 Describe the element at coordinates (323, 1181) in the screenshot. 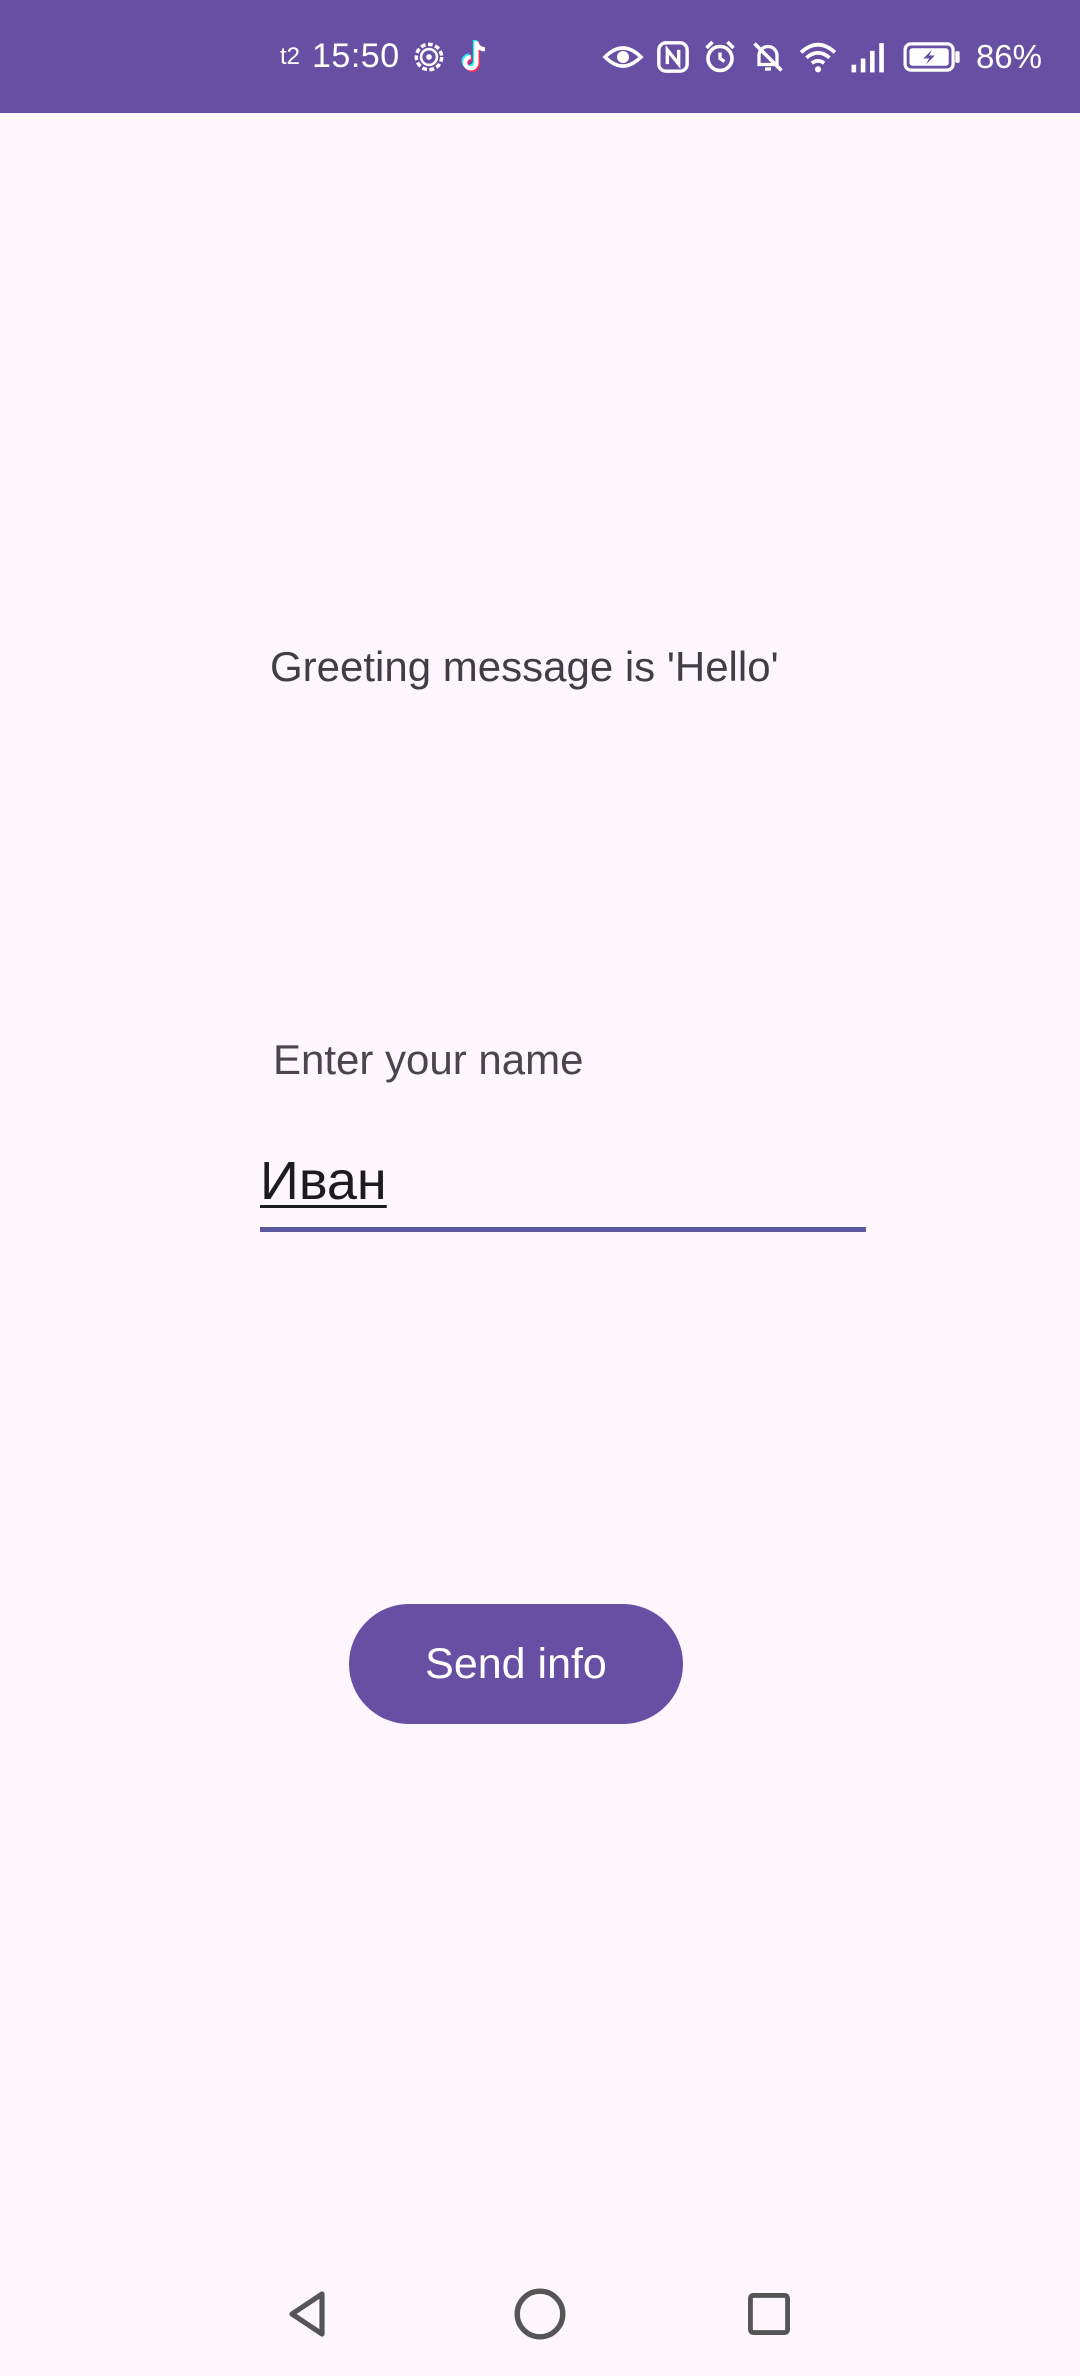

I see `name-input: Иван` at that location.